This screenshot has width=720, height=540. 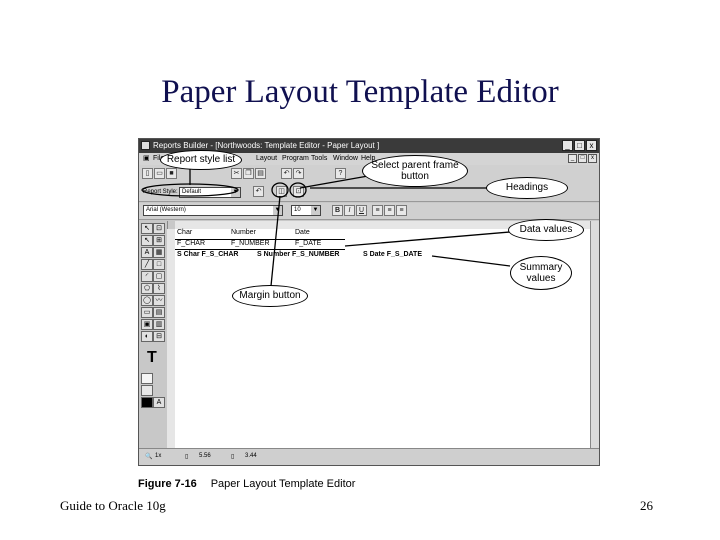 I want to click on margin-button-line, so click(x=275, y=241).